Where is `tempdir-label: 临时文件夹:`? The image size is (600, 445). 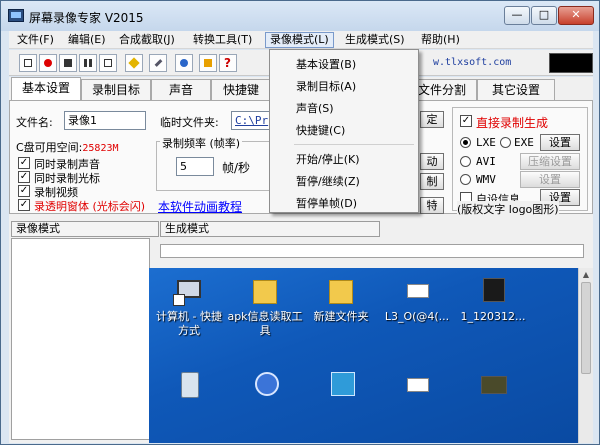 tempdir-label: 临时文件夹: is located at coordinates (189, 122).